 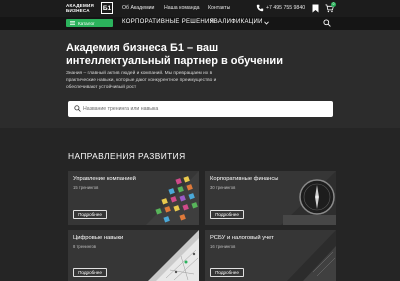 What do you see at coordinates (86, 187) in the screenshot?
I see `card-count: 15 тренингов` at bounding box center [86, 187].